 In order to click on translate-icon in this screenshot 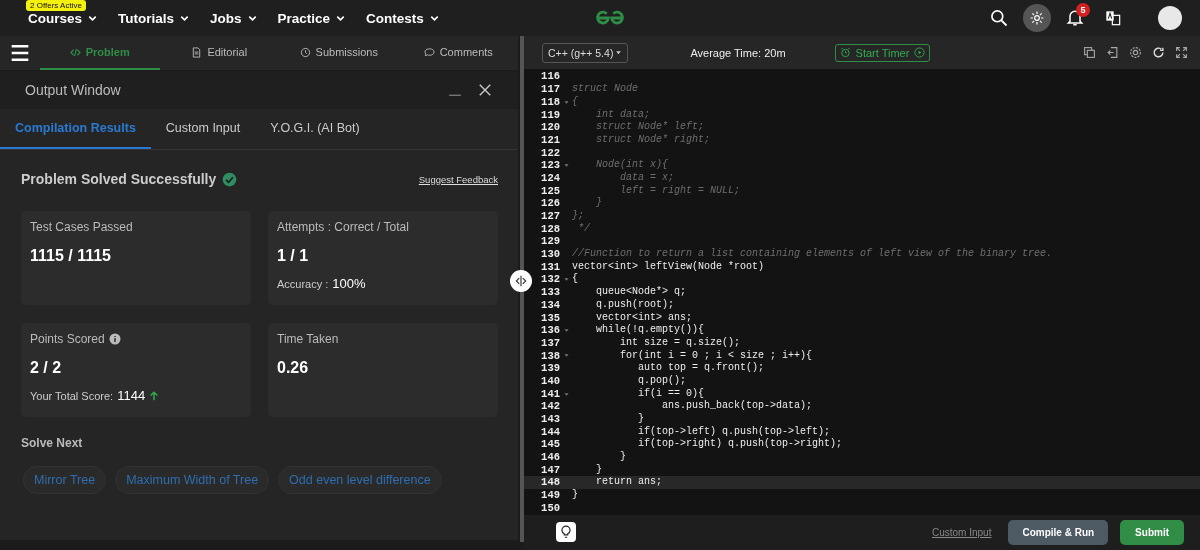, I will do `click(1113, 18)`.